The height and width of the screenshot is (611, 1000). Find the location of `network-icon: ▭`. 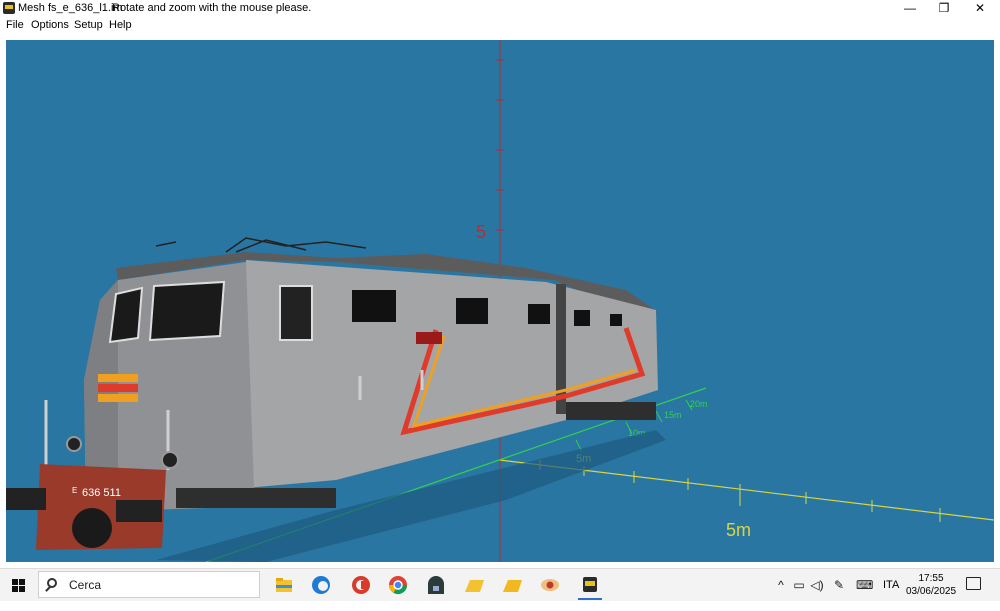

network-icon: ▭ is located at coordinates (799, 585).